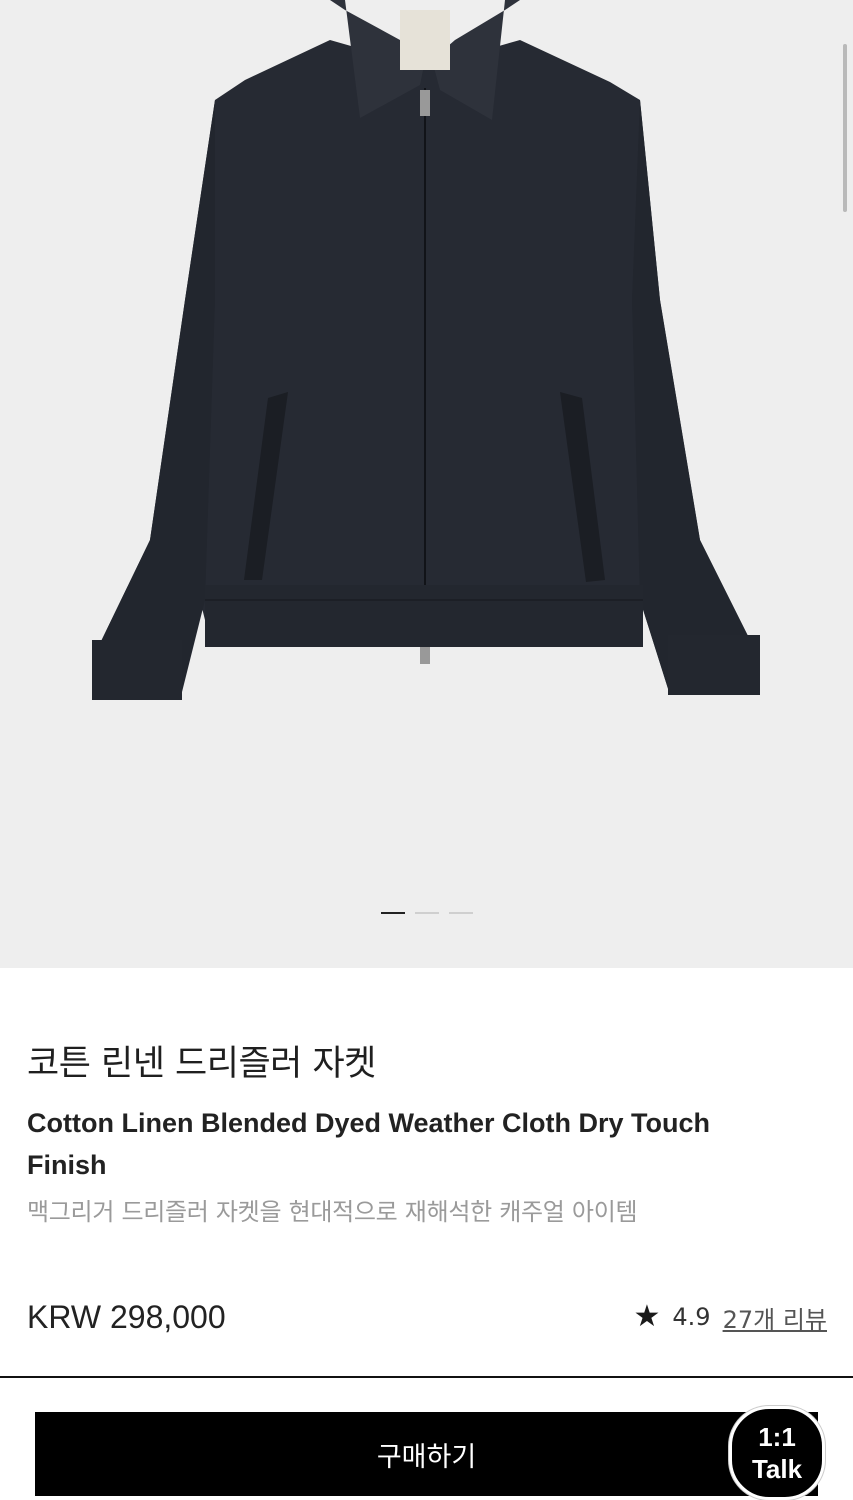  Describe the element at coordinates (332, 1212) in the screenshot. I see `product-description: 맥그리거 드리즐러 자켓을 현대적으로 재해석한 캐주얼 아이템` at that location.